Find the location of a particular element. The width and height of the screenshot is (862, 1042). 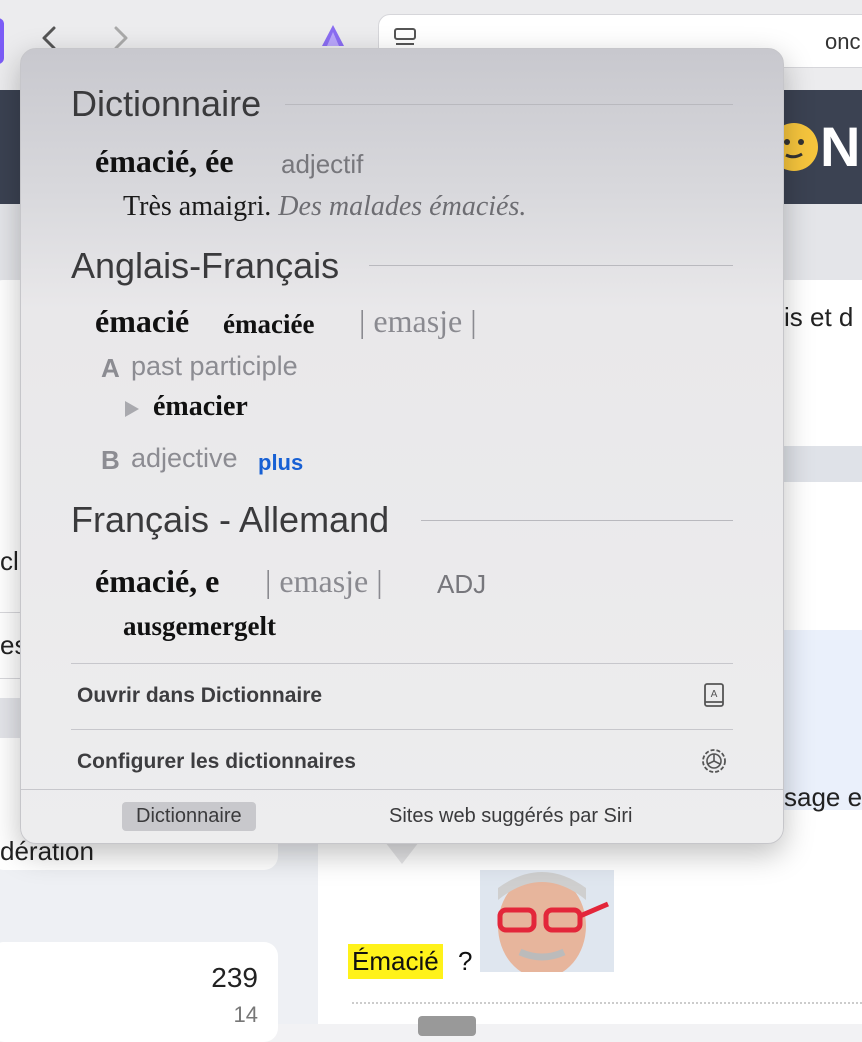

cross-reference-arrow-icon is located at coordinates (132, 409).